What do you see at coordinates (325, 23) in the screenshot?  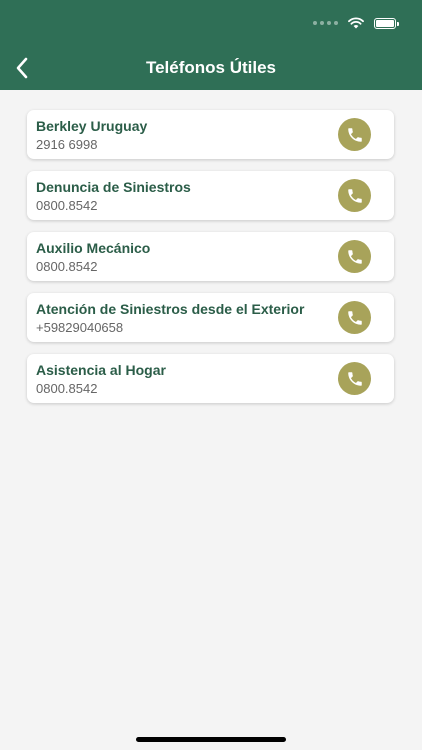 I see `signal-icon` at bounding box center [325, 23].